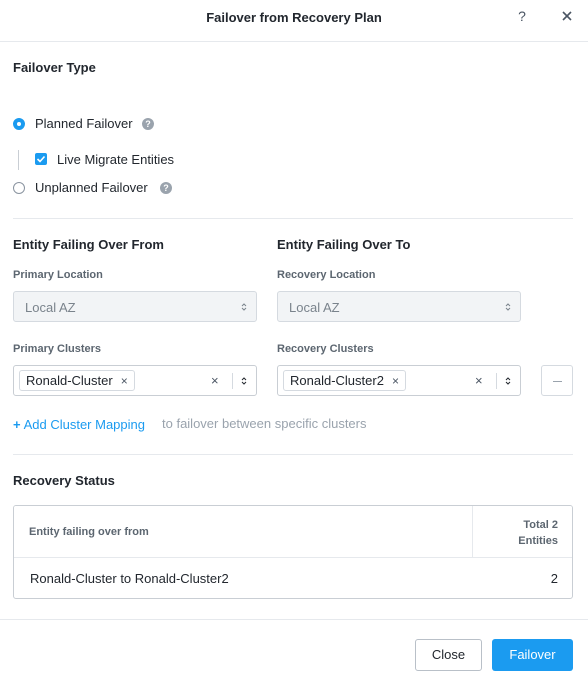 The image size is (588, 687). What do you see at coordinates (264, 423) in the screenshot?
I see `add-mapping-hint: to failover between specific clusters` at bounding box center [264, 423].